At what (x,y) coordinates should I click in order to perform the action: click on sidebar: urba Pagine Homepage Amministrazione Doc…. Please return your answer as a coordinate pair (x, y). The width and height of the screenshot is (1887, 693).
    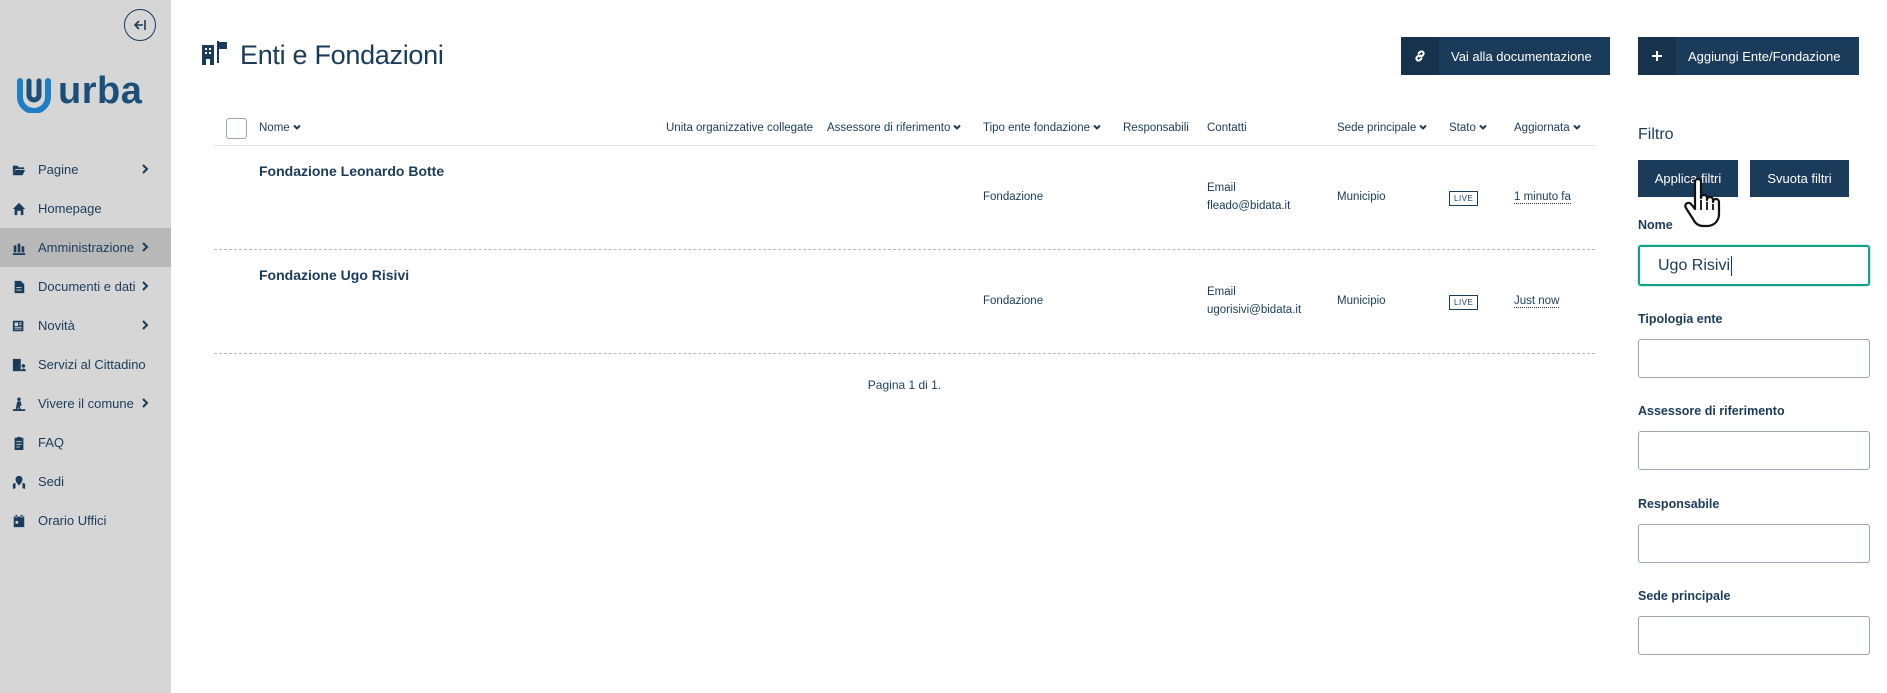
    Looking at the image, I should click on (85, 346).